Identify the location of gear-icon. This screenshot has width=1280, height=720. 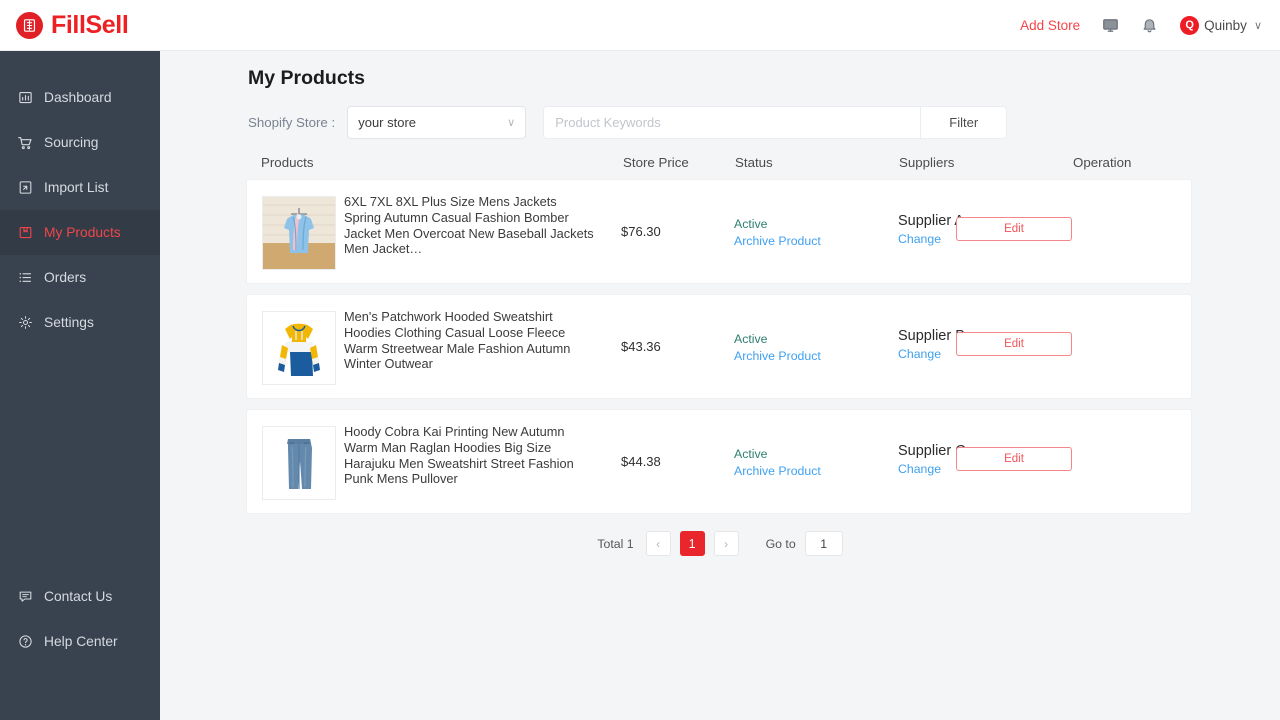
(25, 323).